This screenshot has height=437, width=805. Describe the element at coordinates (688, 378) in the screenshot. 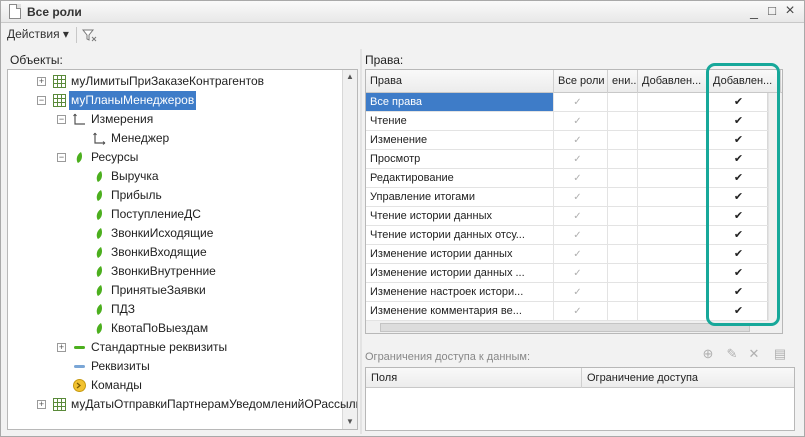

I see `column-header-access-restriction: Ограничение доступа` at that location.